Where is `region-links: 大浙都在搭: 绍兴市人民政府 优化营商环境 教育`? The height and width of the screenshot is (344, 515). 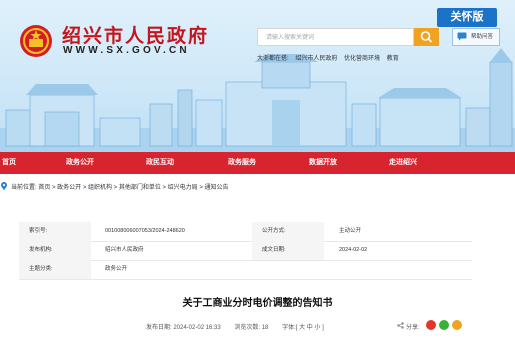 region-links: 大浙都在搭: 绍兴市人民政府 优化营商环境 教育 is located at coordinates (330, 57).